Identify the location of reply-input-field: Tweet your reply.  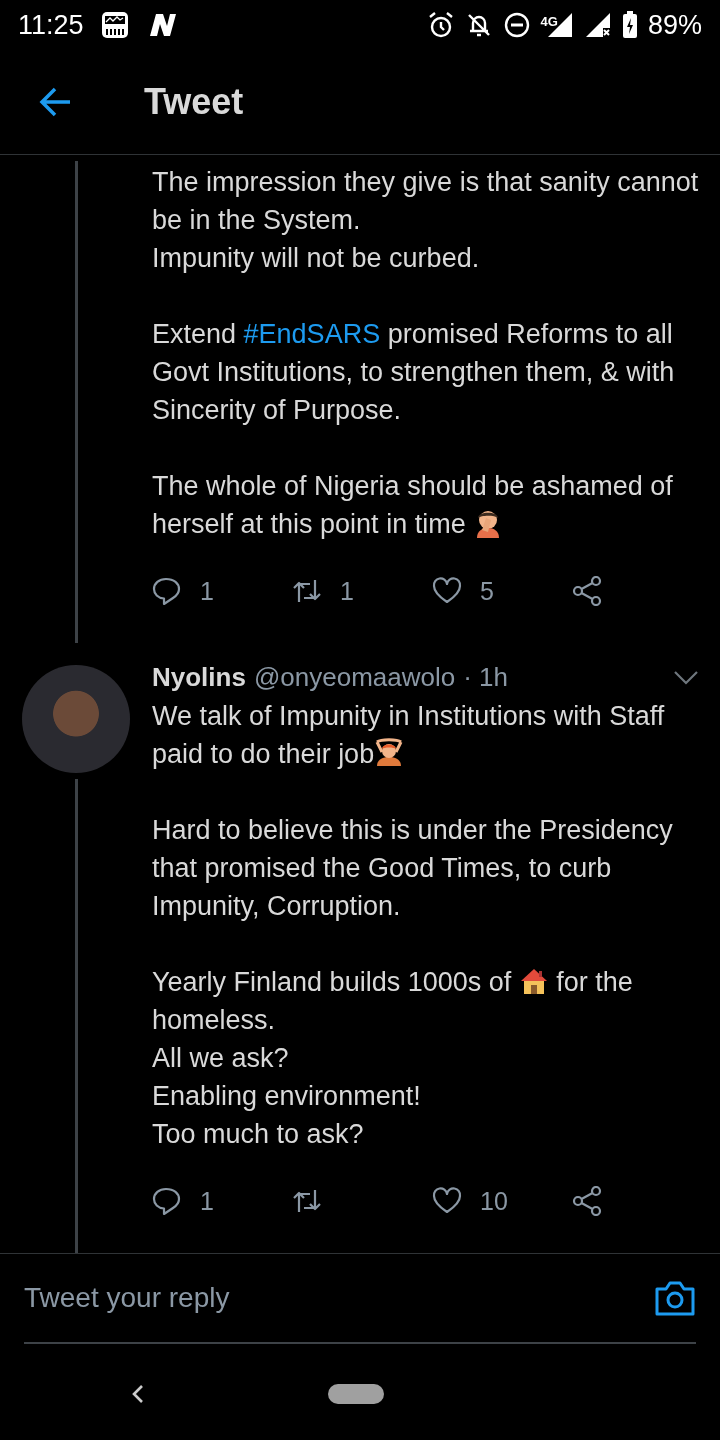
(334, 1298).